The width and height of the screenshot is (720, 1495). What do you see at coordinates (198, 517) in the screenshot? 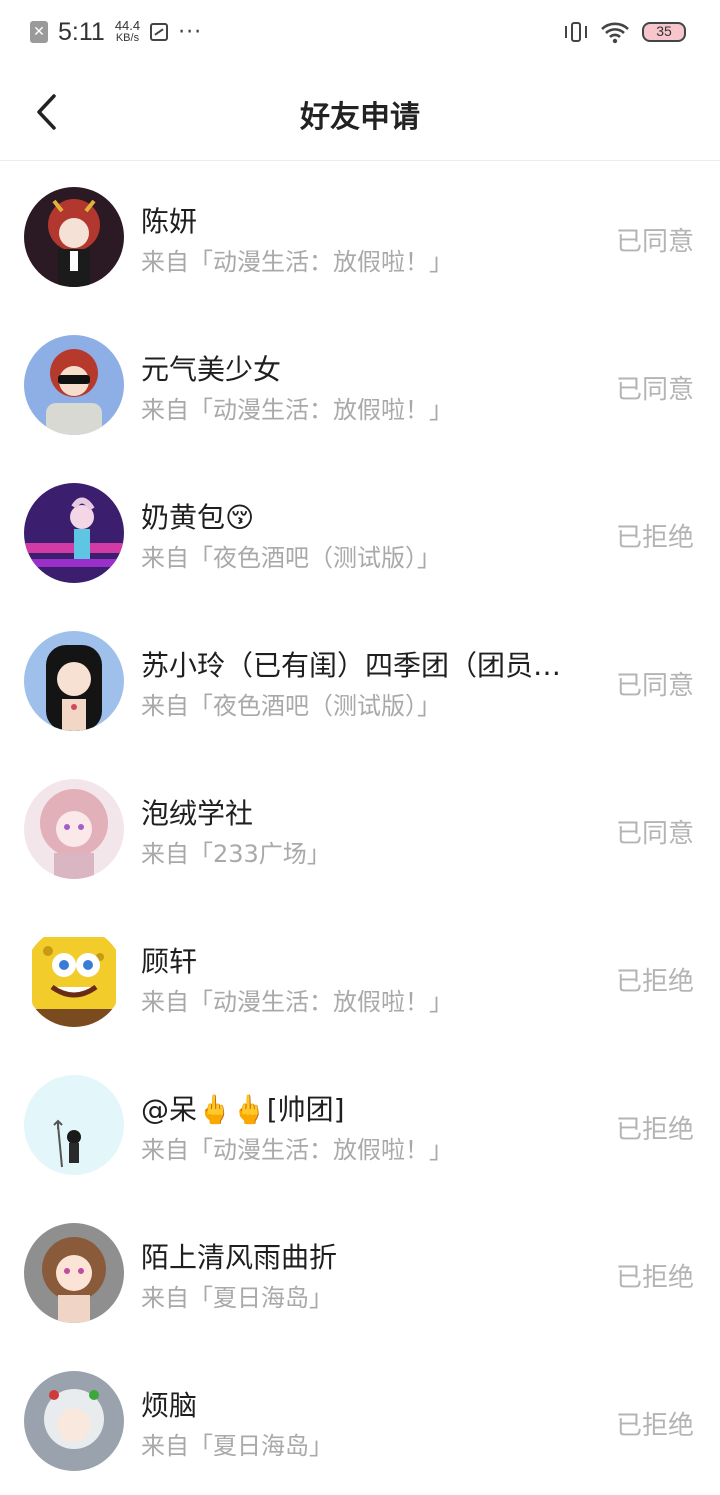
I see `request-name: 奶黄包😚` at bounding box center [198, 517].